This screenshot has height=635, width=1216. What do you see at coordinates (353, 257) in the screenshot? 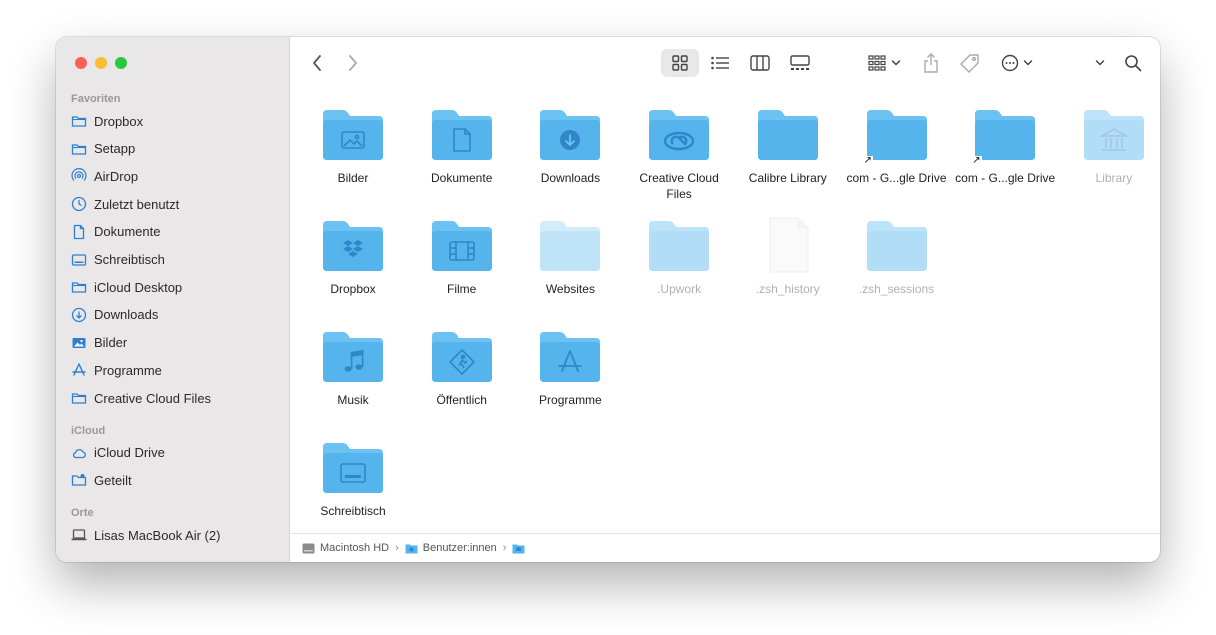
I see `file-item: Dropbox` at bounding box center [353, 257].